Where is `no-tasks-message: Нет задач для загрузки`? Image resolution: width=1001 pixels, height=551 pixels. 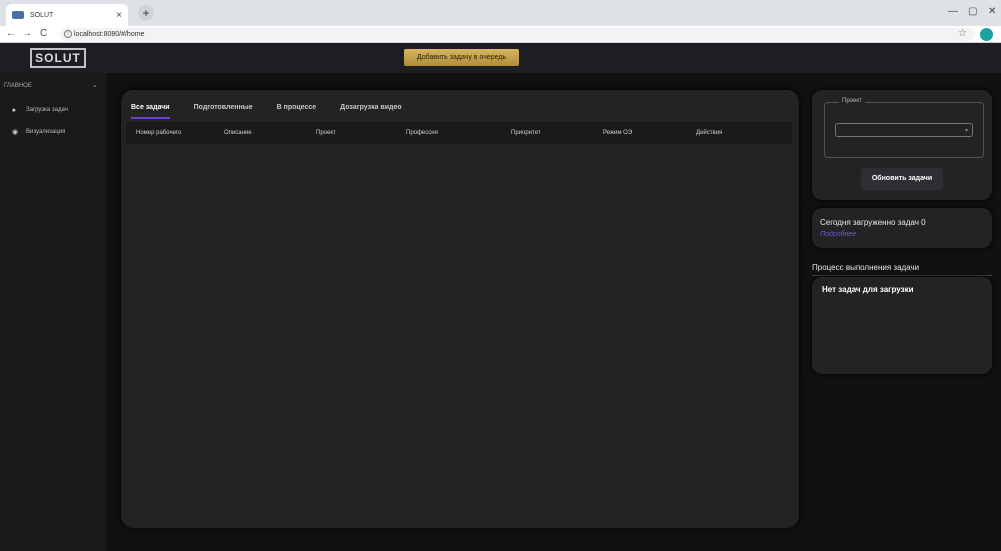
no-tasks-message: Нет задач для загрузки is located at coordinates (868, 289).